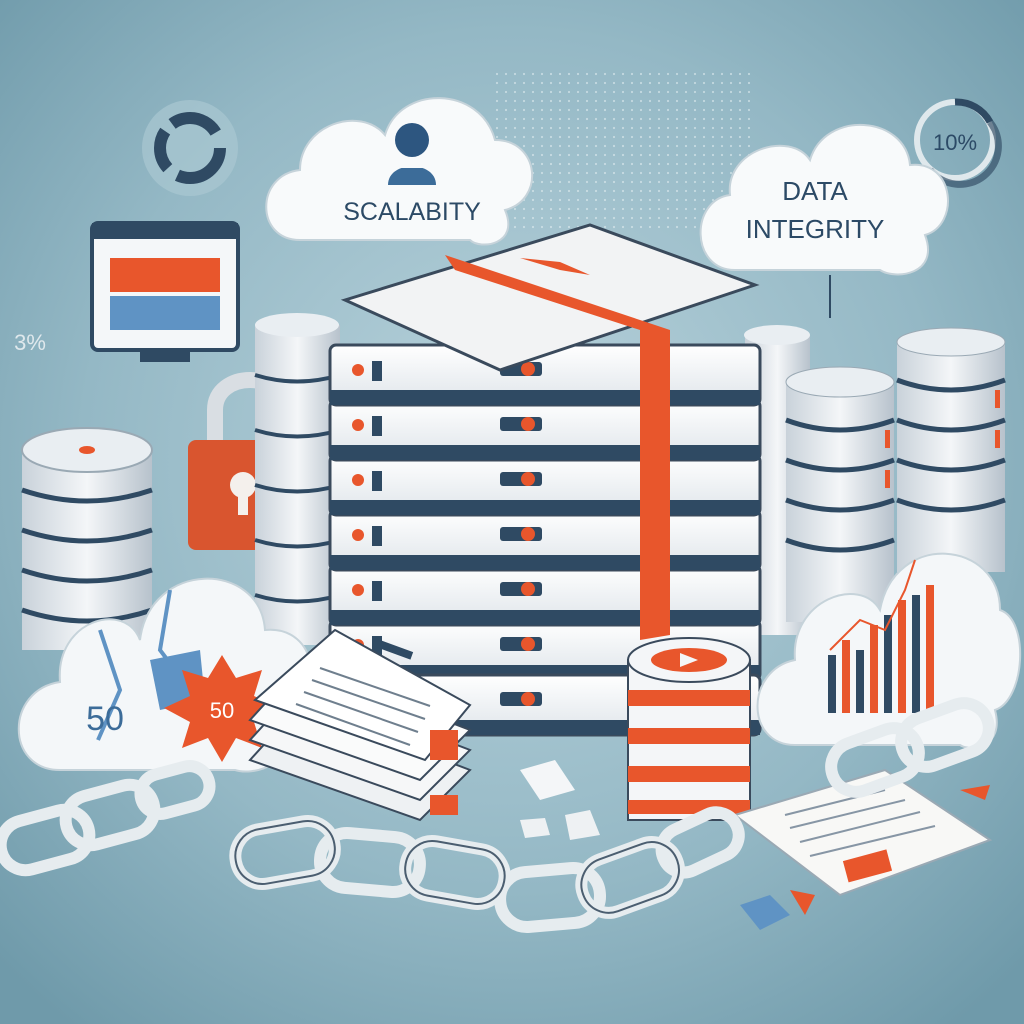 This screenshot has height=1024, width=1024. What do you see at coordinates (165, 291) in the screenshot?
I see `monitor-icon` at bounding box center [165, 291].